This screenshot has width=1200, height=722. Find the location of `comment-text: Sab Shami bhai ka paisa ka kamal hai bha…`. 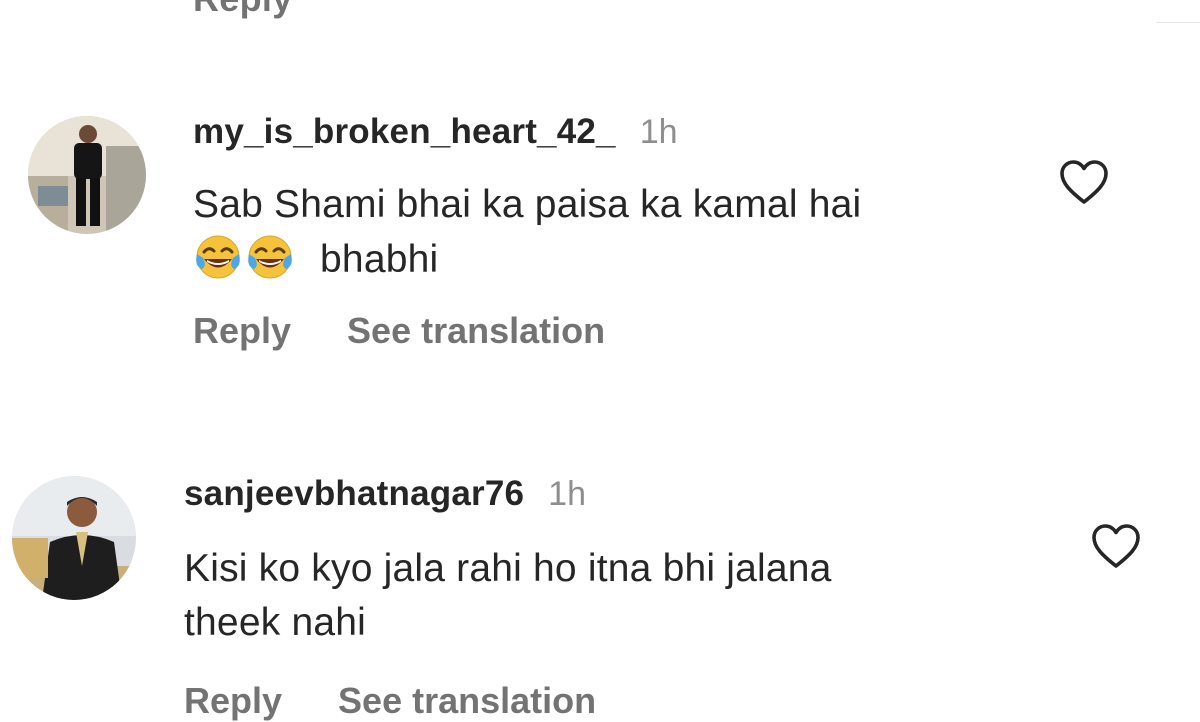

comment-text: Sab Shami bhai ka paisa ka kamal hai bha… is located at coordinates (527, 232).